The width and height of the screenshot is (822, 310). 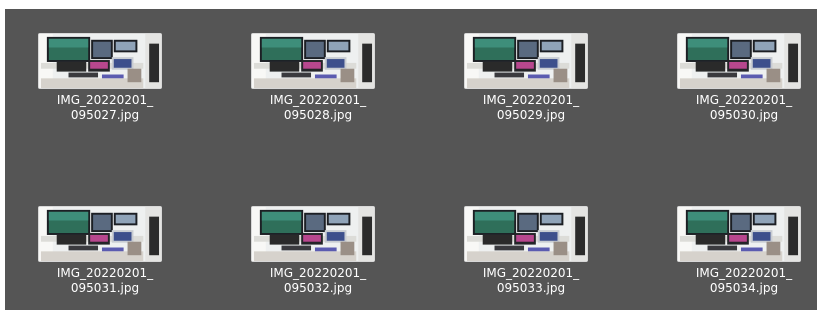 I want to click on file-item: IMG_20220201_ 095029.jpg, so click(x=535, y=83).